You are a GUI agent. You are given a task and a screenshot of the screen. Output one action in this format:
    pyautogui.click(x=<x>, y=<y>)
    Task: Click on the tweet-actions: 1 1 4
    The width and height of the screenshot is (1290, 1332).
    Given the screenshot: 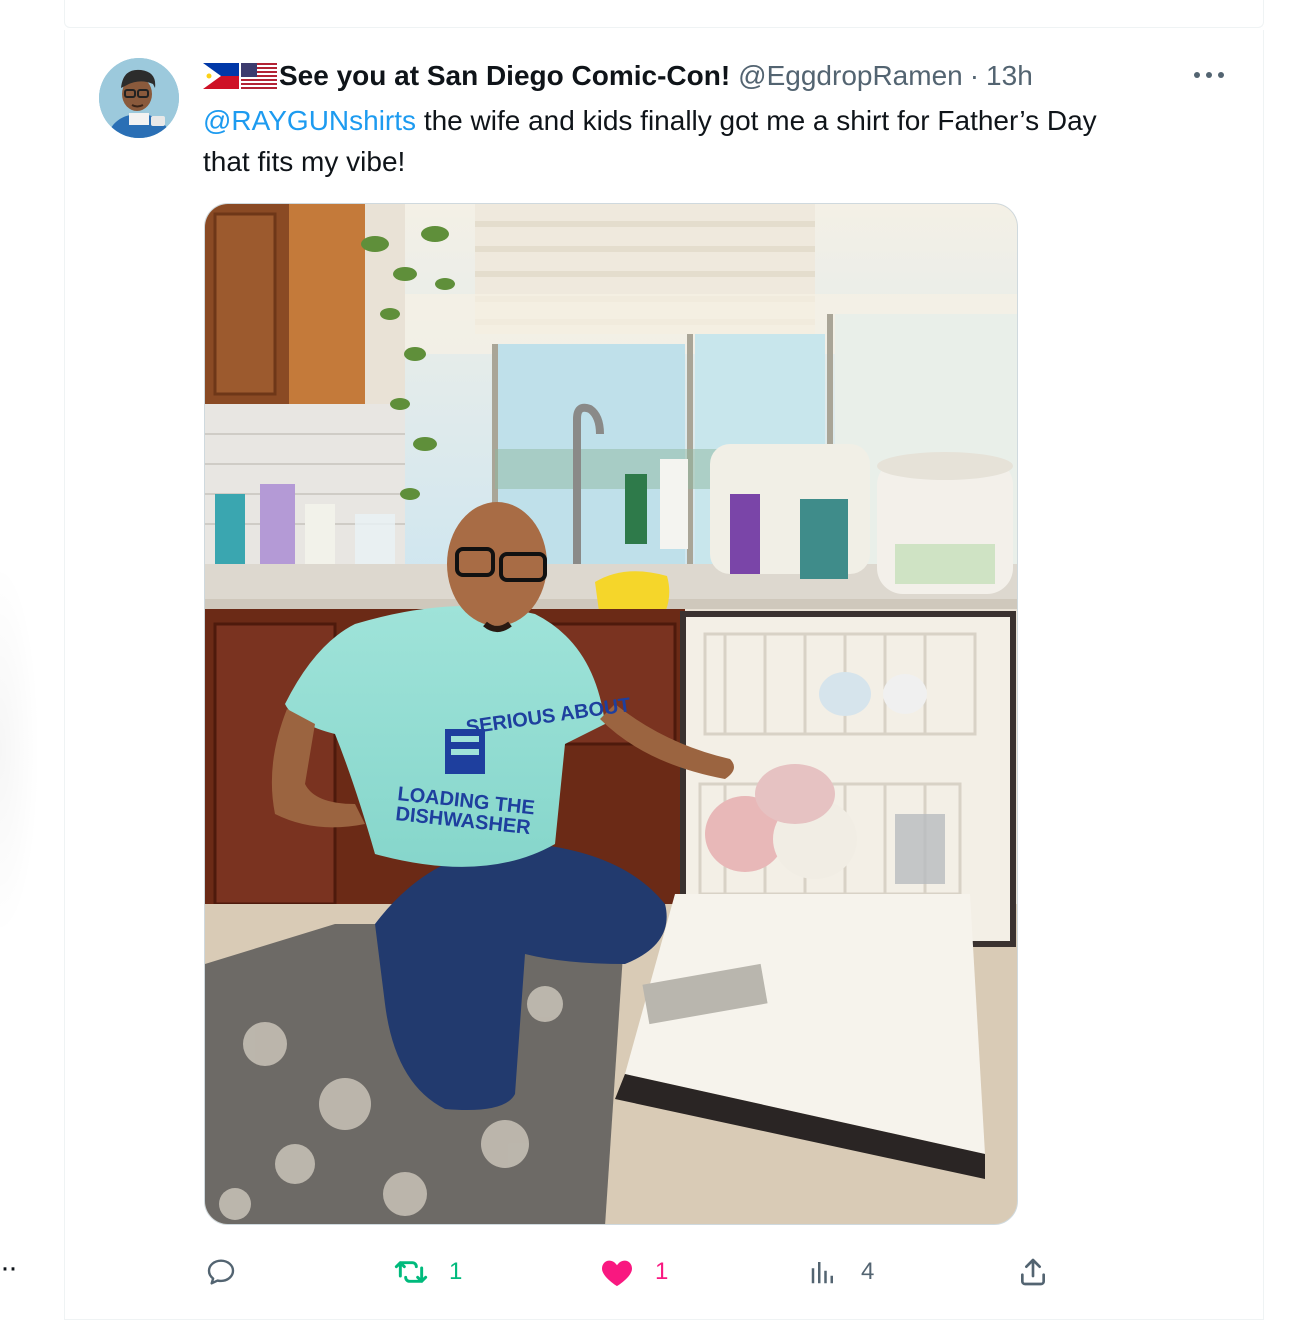 What is the action you would take?
    pyautogui.click(x=633, y=1272)
    